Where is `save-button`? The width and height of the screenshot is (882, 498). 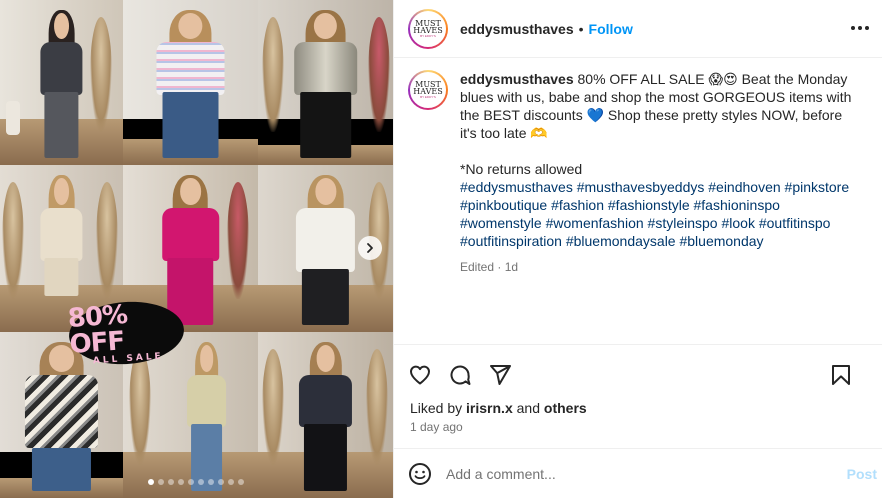 save-button is located at coordinates (841, 375).